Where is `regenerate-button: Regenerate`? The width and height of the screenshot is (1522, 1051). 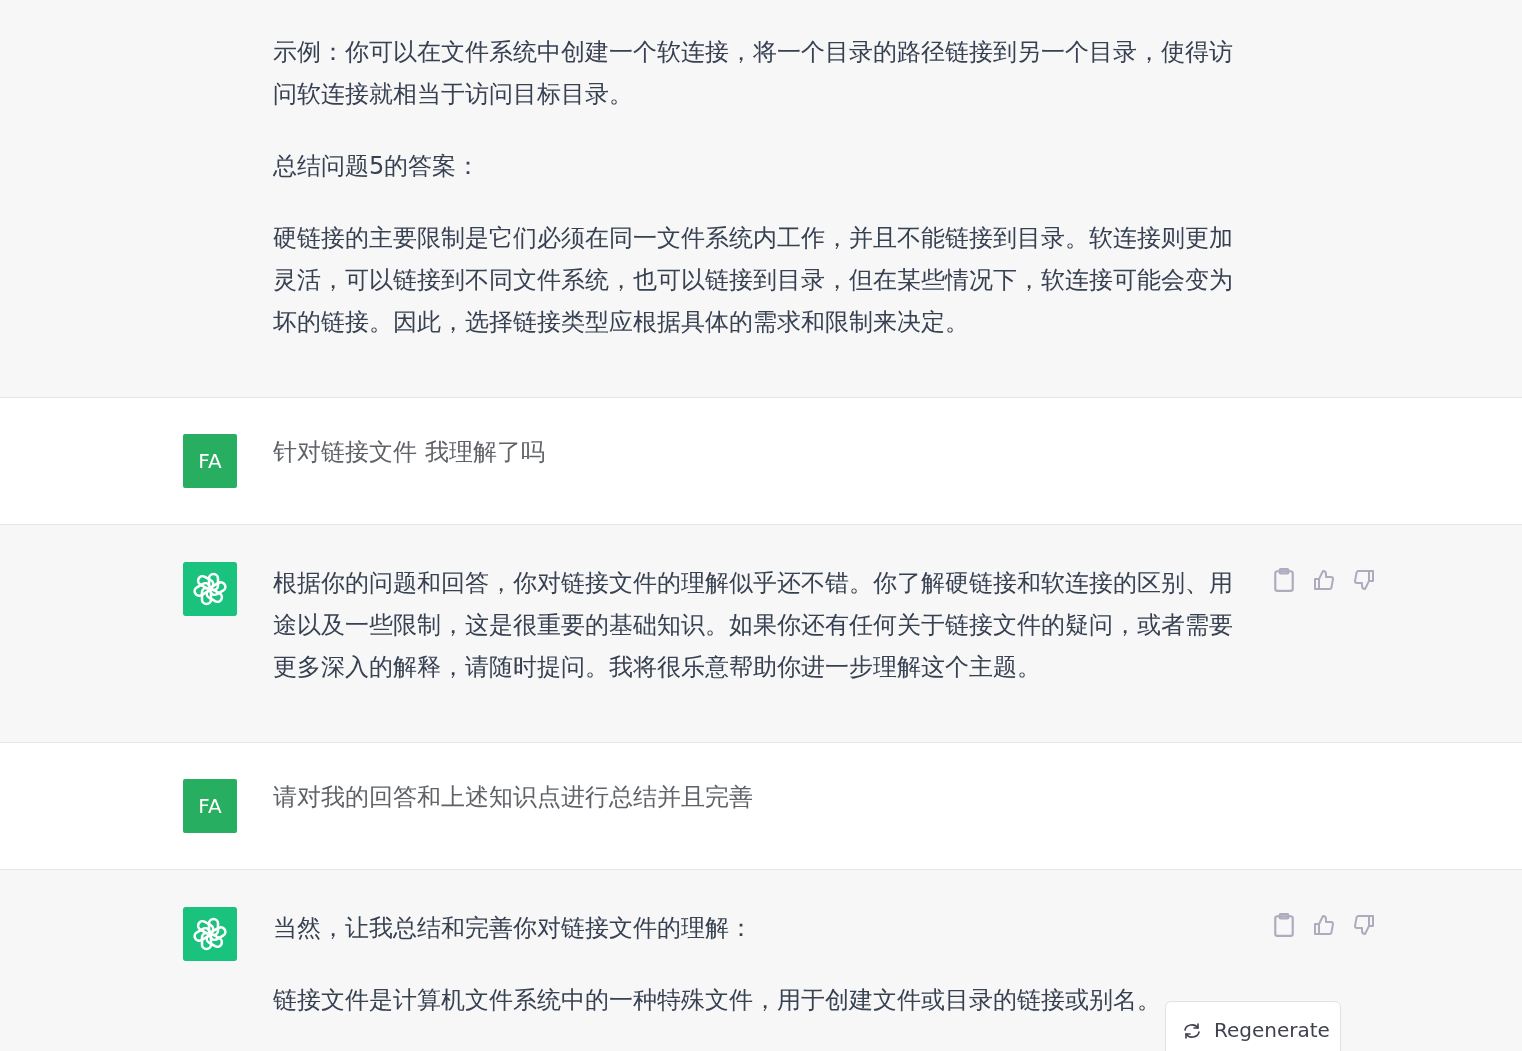 regenerate-button: Regenerate is located at coordinates (1253, 1026).